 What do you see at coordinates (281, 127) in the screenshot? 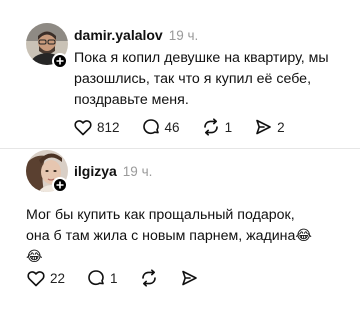
I see `share-count: 2` at bounding box center [281, 127].